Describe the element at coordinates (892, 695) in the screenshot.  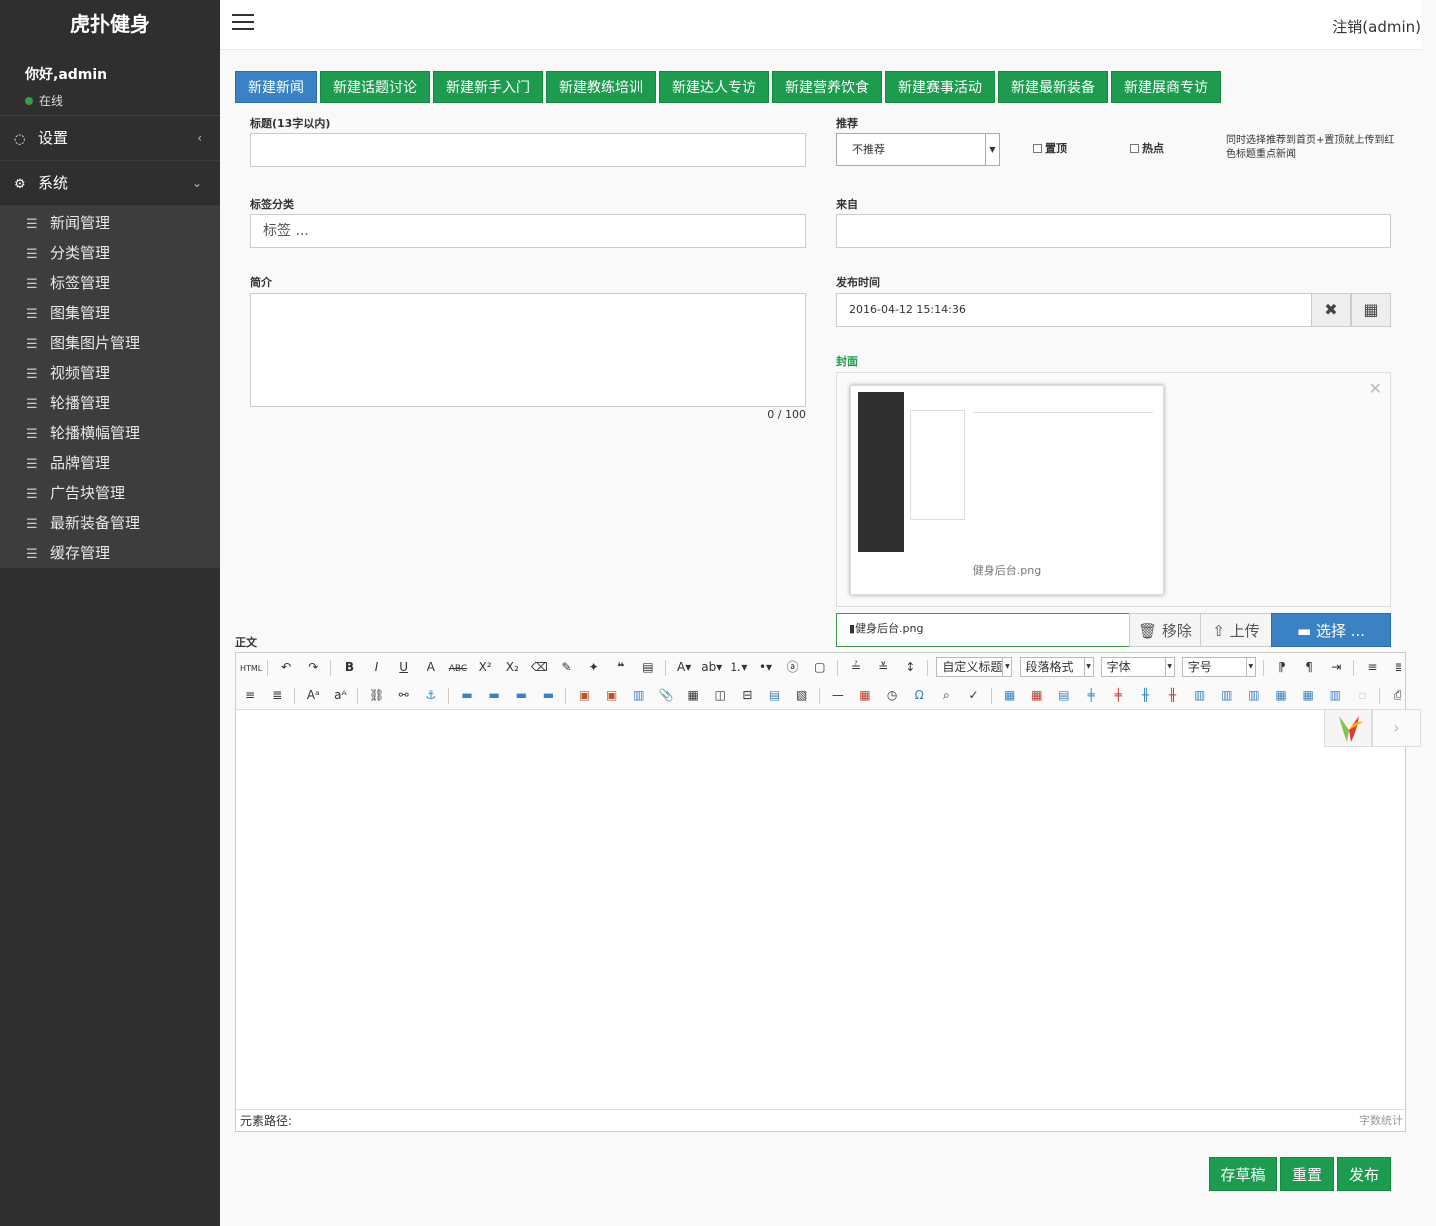
I see `time-icon: ◷` at that location.